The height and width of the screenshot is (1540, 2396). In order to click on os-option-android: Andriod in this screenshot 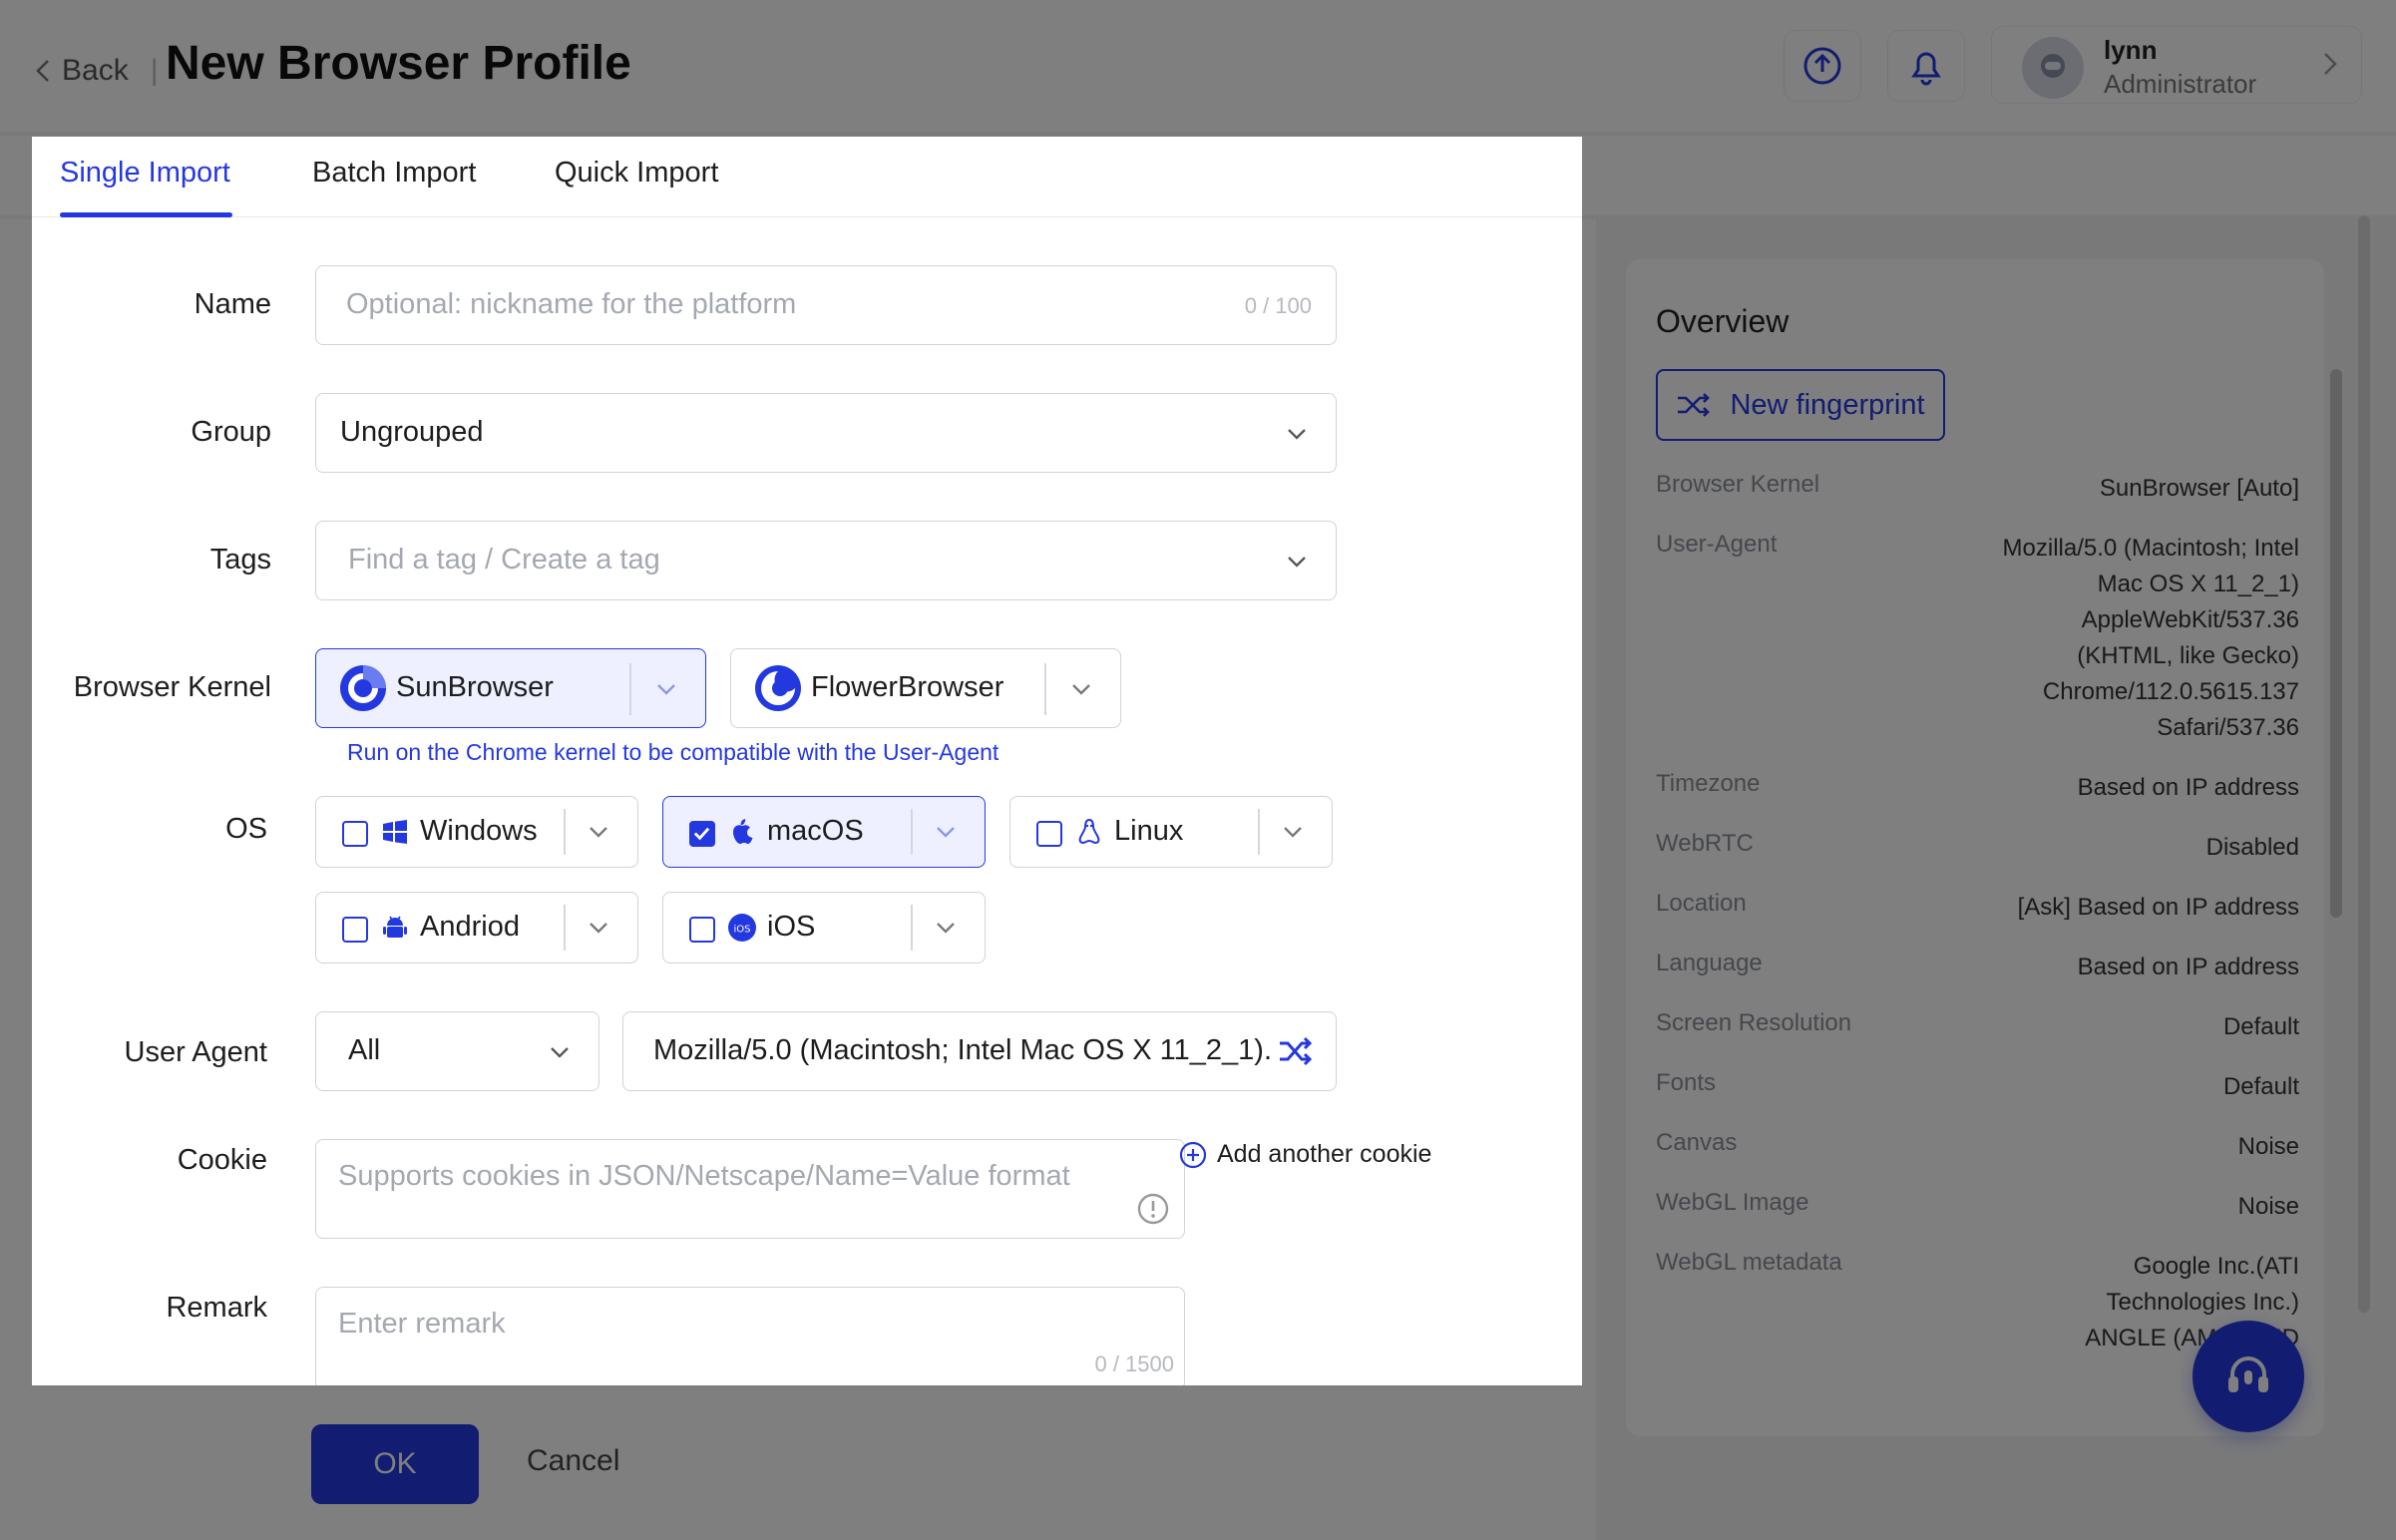, I will do `click(476, 927)`.